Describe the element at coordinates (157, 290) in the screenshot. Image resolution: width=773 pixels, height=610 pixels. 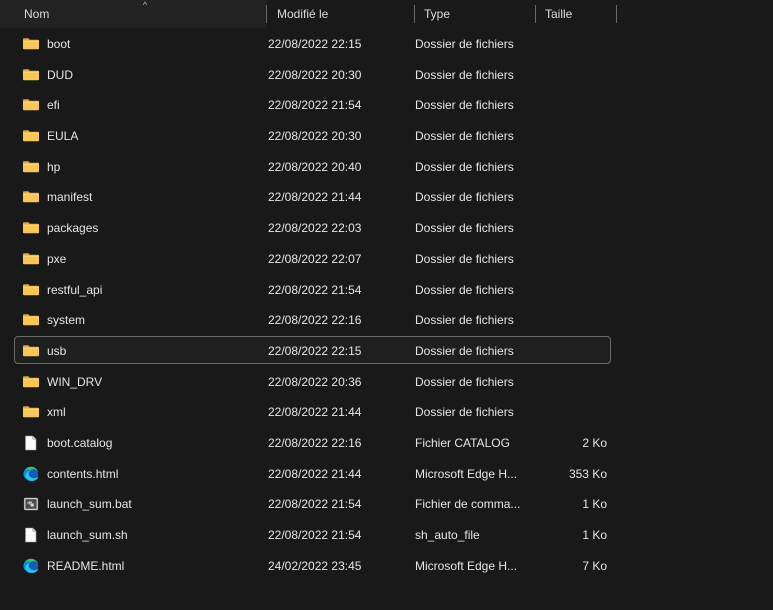
I see `file-name-cell: restful_api` at that location.